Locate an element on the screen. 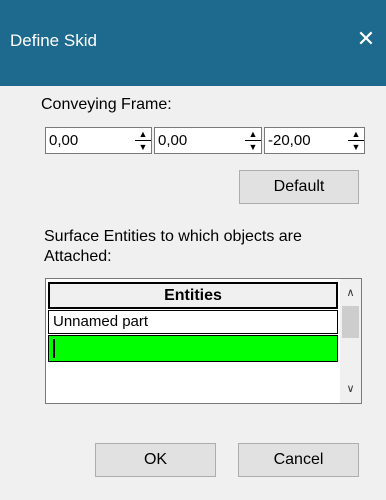 Image resolution: width=386 pixels, height=500 pixels. conveying-frame-label: Conveying Frame: is located at coordinates (106, 104).